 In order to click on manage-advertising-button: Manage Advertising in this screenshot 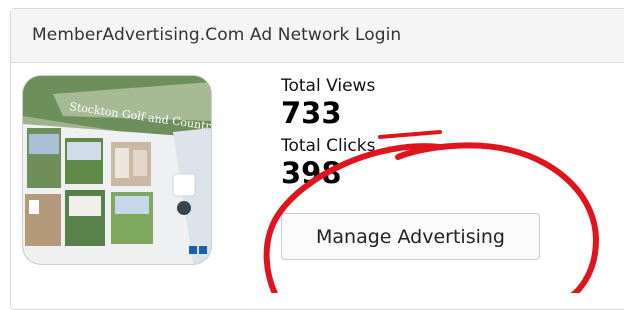, I will do `click(410, 236)`.